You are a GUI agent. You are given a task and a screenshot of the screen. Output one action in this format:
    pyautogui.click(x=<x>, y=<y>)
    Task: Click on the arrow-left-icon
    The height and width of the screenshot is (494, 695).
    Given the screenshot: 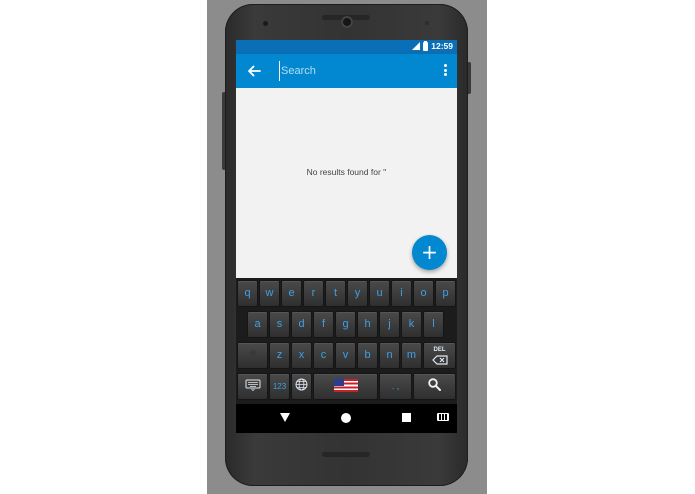 What is the action you would take?
    pyautogui.click(x=254, y=71)
    